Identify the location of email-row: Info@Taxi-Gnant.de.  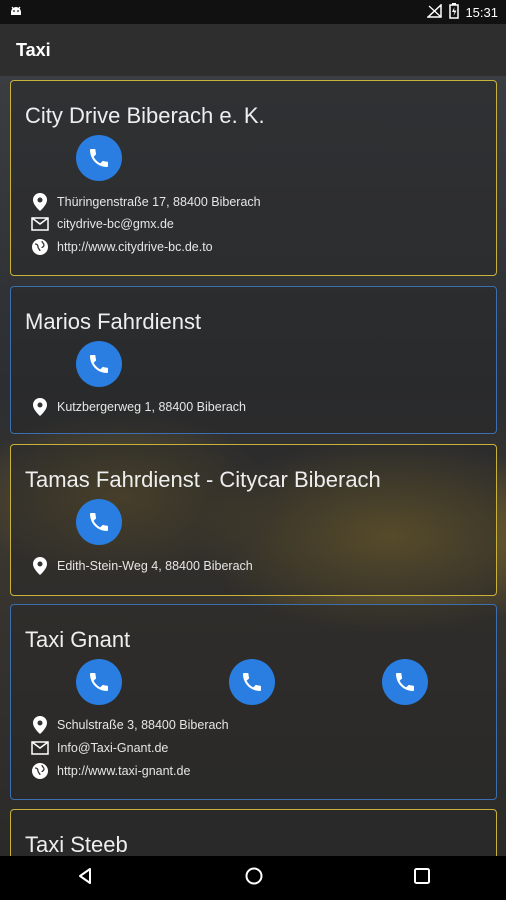
(99, 748).